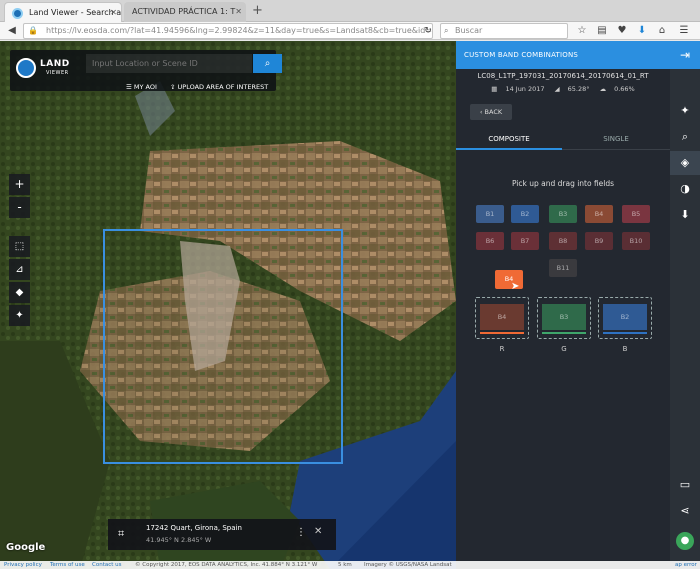 Image resolution: width=700 pixels, height=569 pixels. I want to click on logo-word-land: LAND, so click(55, 64).